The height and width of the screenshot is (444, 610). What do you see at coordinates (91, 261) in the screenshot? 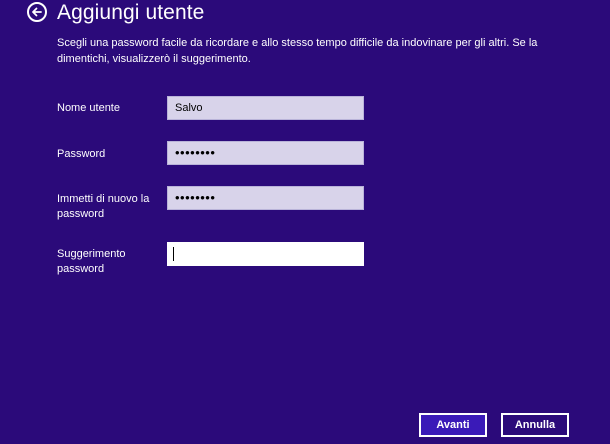
I see `password-hint-label: Suggerimento password` at bounding box center [91, 261].